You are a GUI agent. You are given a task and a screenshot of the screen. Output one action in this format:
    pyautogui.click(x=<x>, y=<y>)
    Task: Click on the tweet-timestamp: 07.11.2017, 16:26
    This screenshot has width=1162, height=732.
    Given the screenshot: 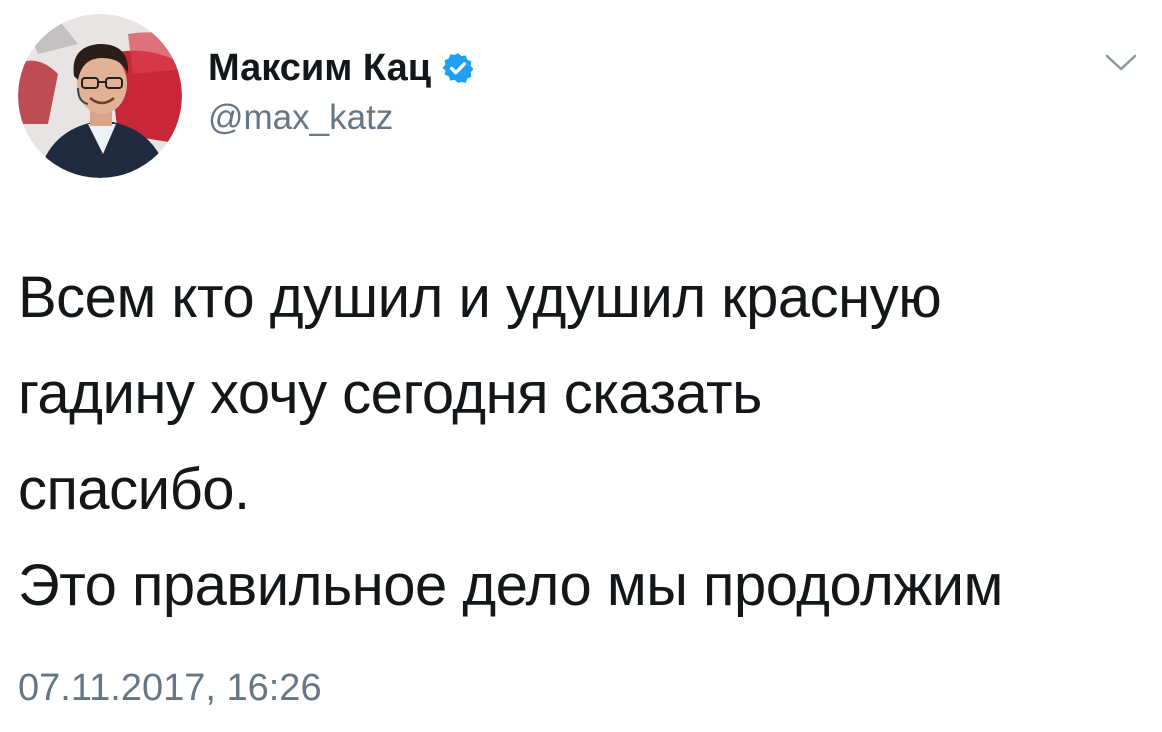 What is the action you would take?
    pyautogui.click(x=170, y=688)
    